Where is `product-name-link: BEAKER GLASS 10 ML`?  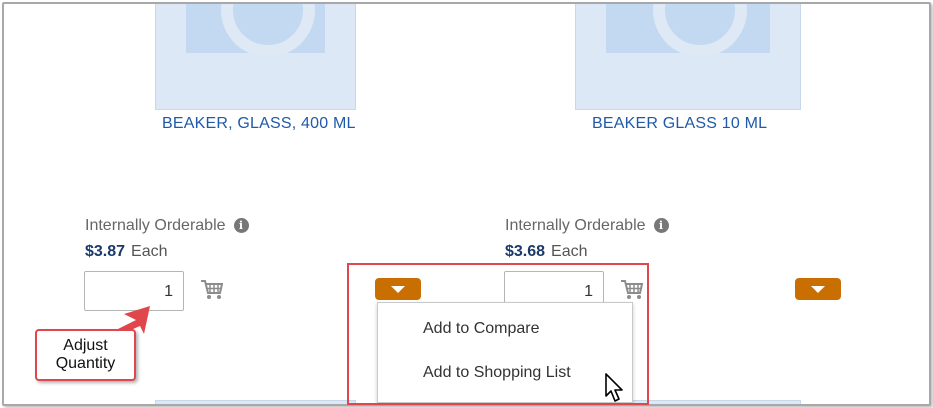
product-name-link: BEAKER GLASS 10 ML is located at coordinates (679, 124).